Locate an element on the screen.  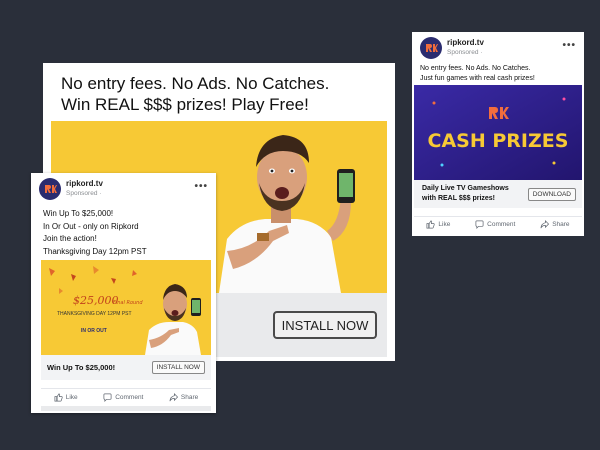
prize-tag: Final Round is located at coordinates (128, 303).